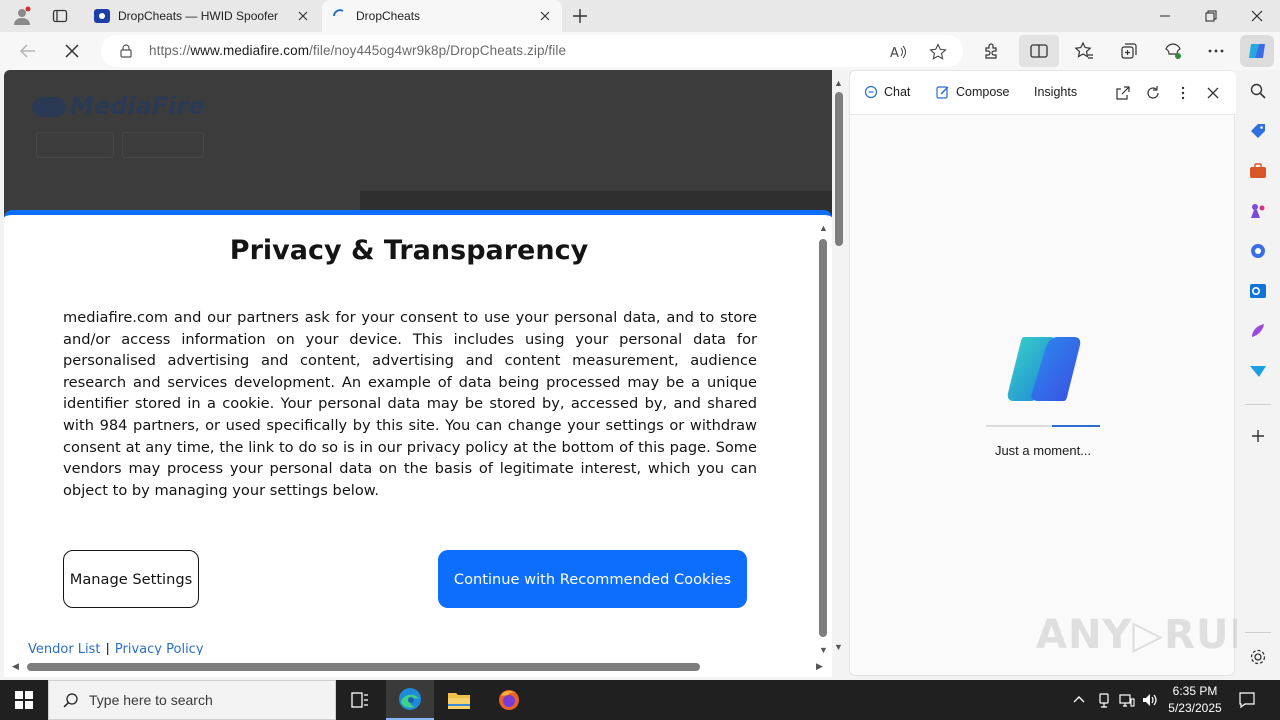 Image resolution: width=1280 pixels, height=720 pixels. What do you see at coordinates (1247, 700) in the screenshot?
I see `notification-icon` at bounding box center [1247, 700].